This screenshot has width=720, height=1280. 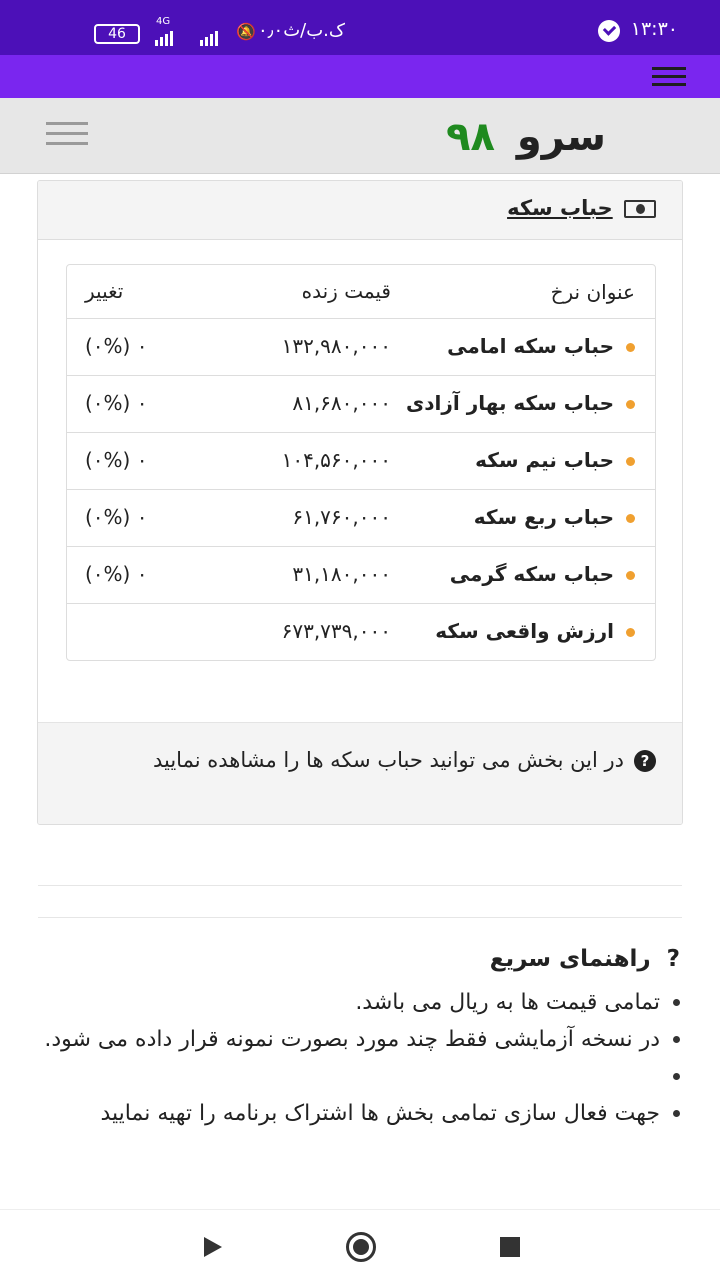 What do you see at coordinates (354, 1076) in the screenshot?
I see `list-item` at bounding box center [354, 1076].